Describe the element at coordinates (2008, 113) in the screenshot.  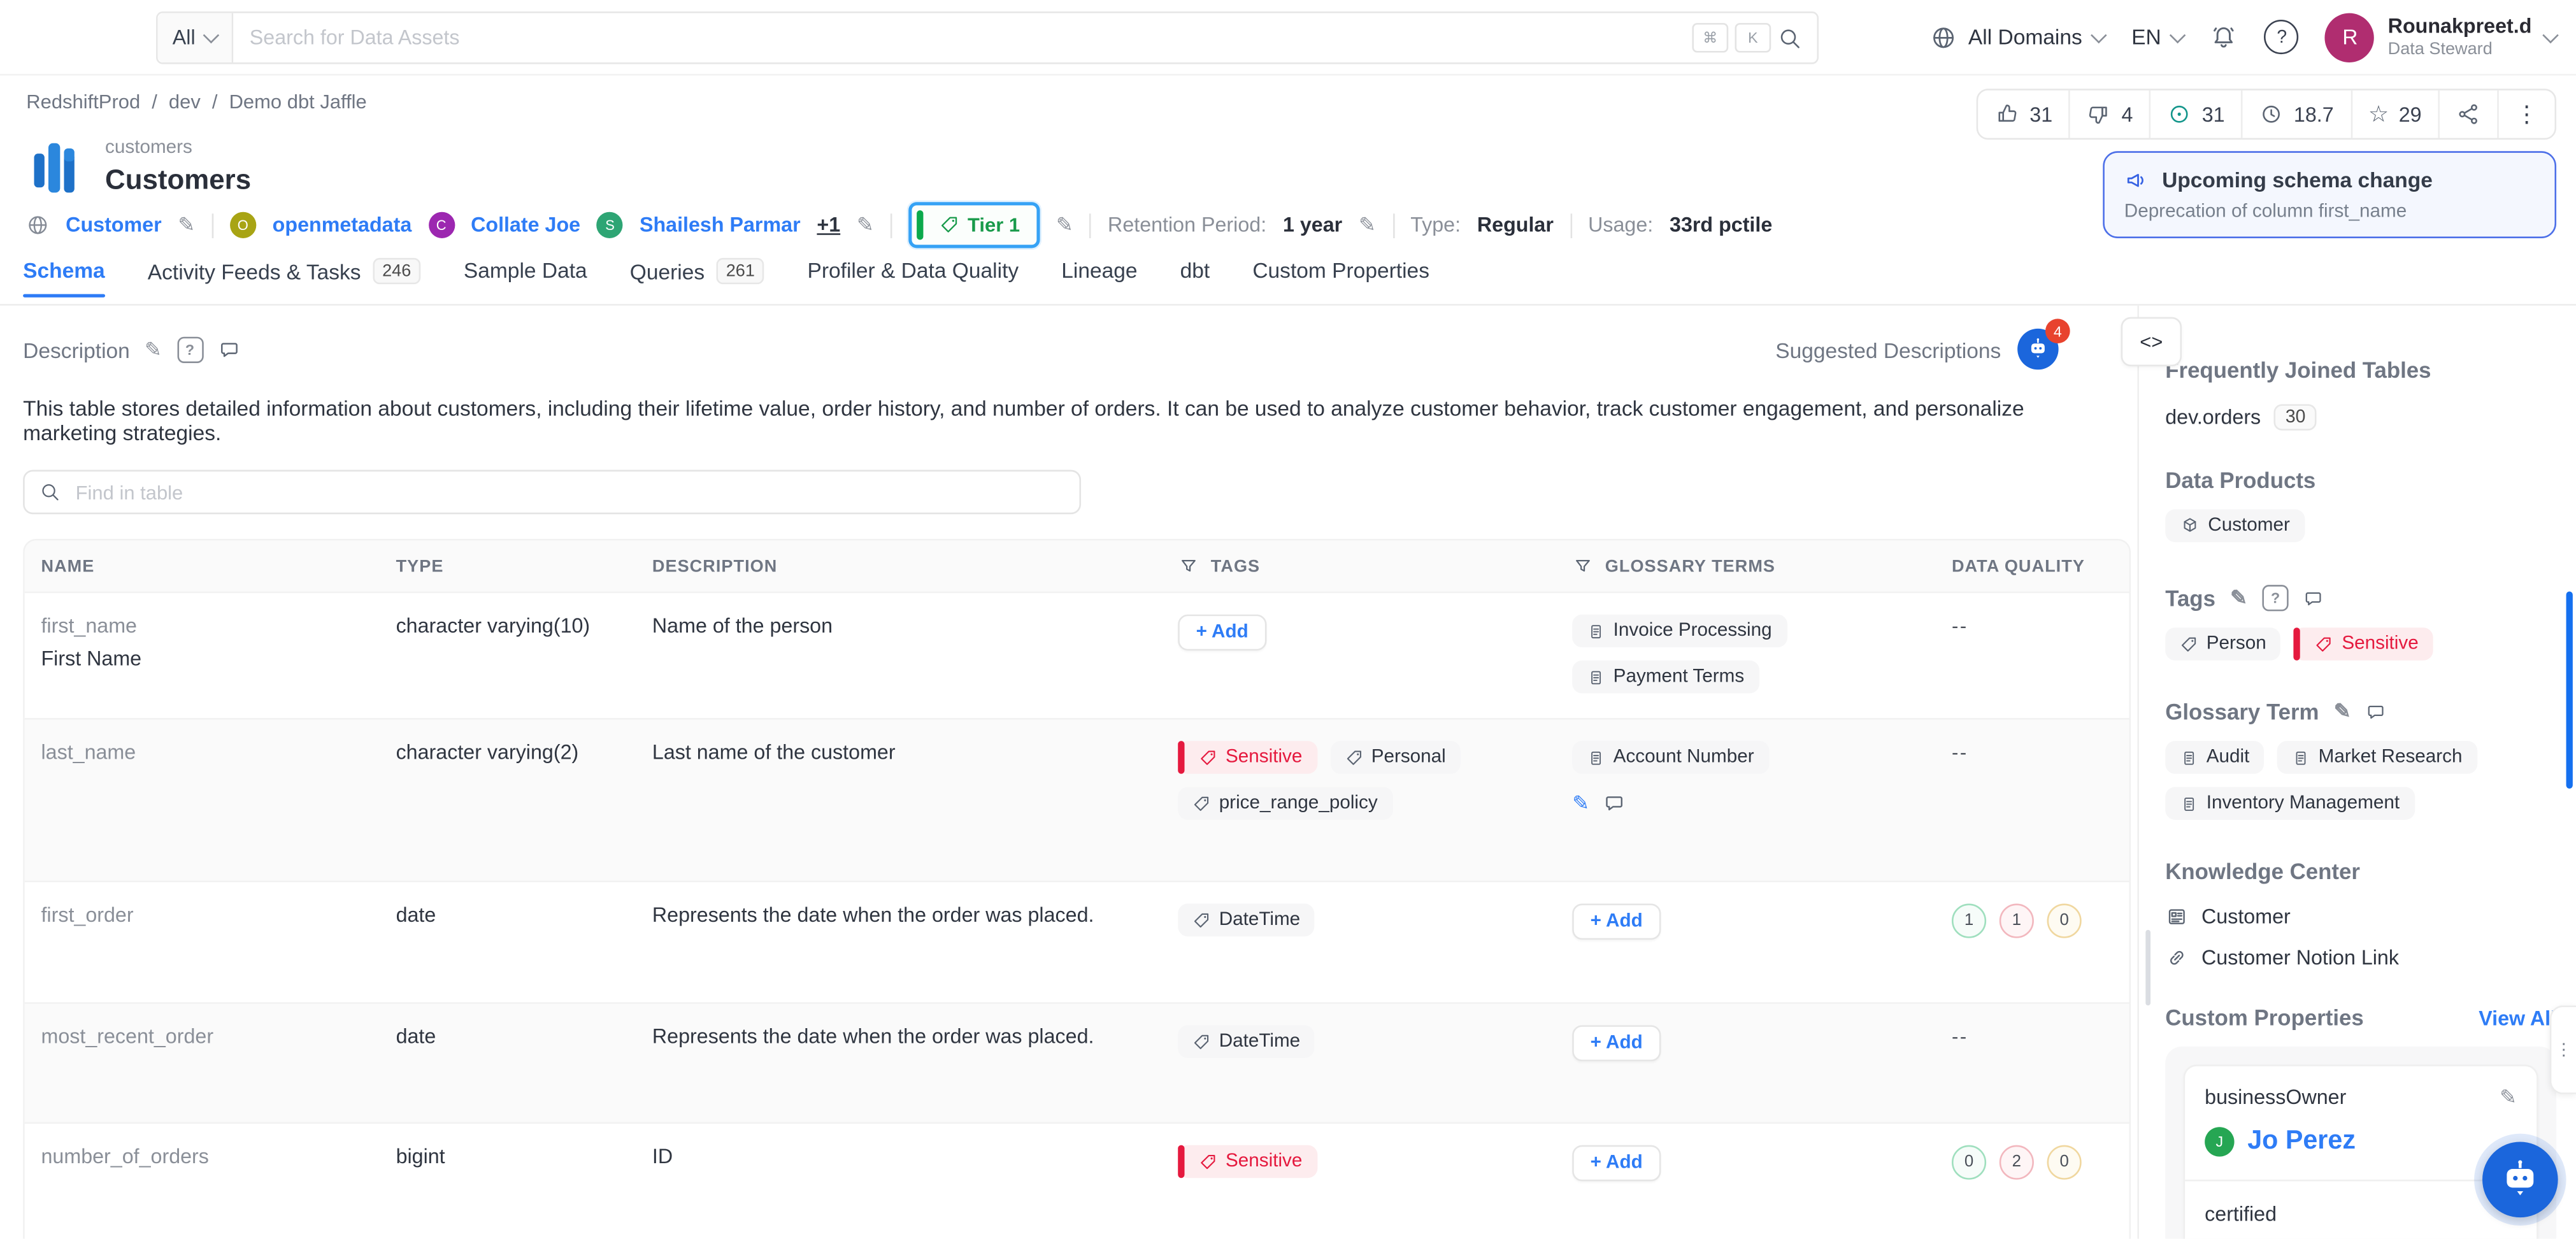
I see `thumbs-up-icon` at that location.